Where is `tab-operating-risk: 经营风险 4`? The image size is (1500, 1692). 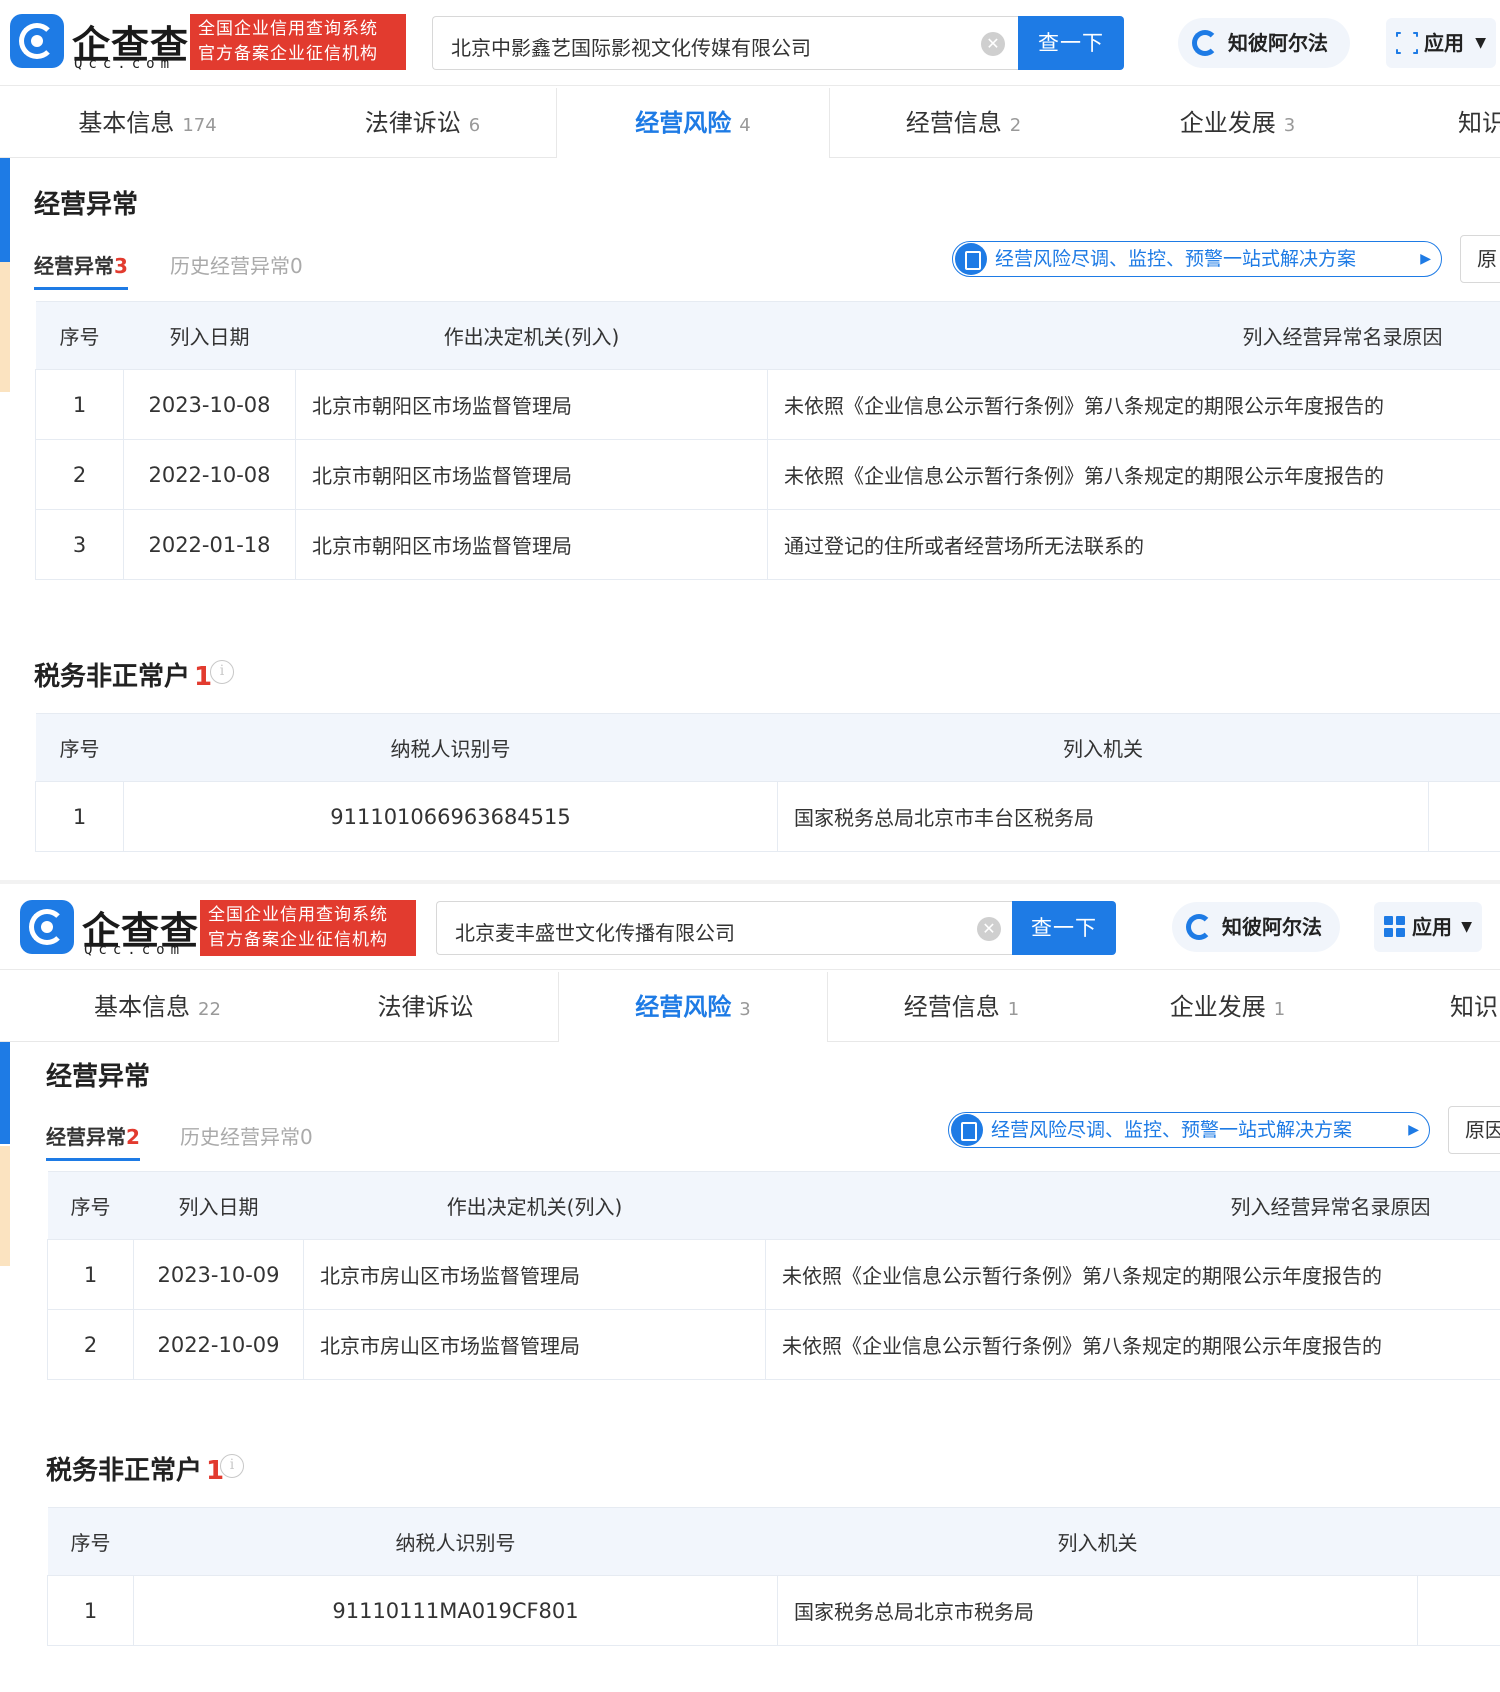 tab-operating-risk: 经营风险 4 is located at coordinates (693, 123).